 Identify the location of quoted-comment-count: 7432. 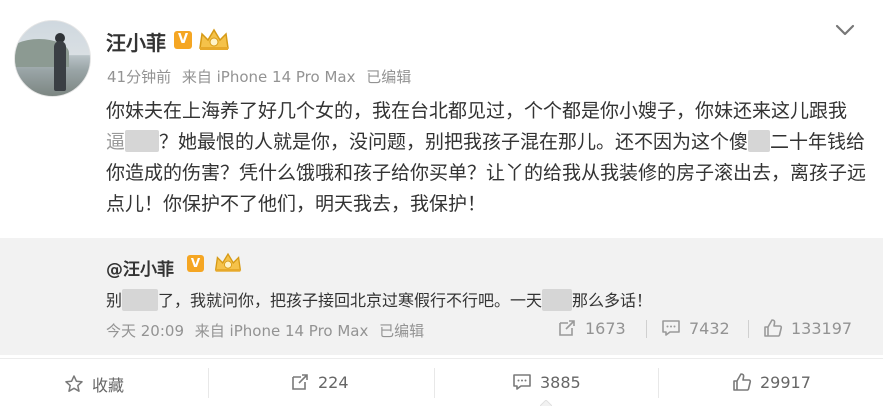
(709, 328).